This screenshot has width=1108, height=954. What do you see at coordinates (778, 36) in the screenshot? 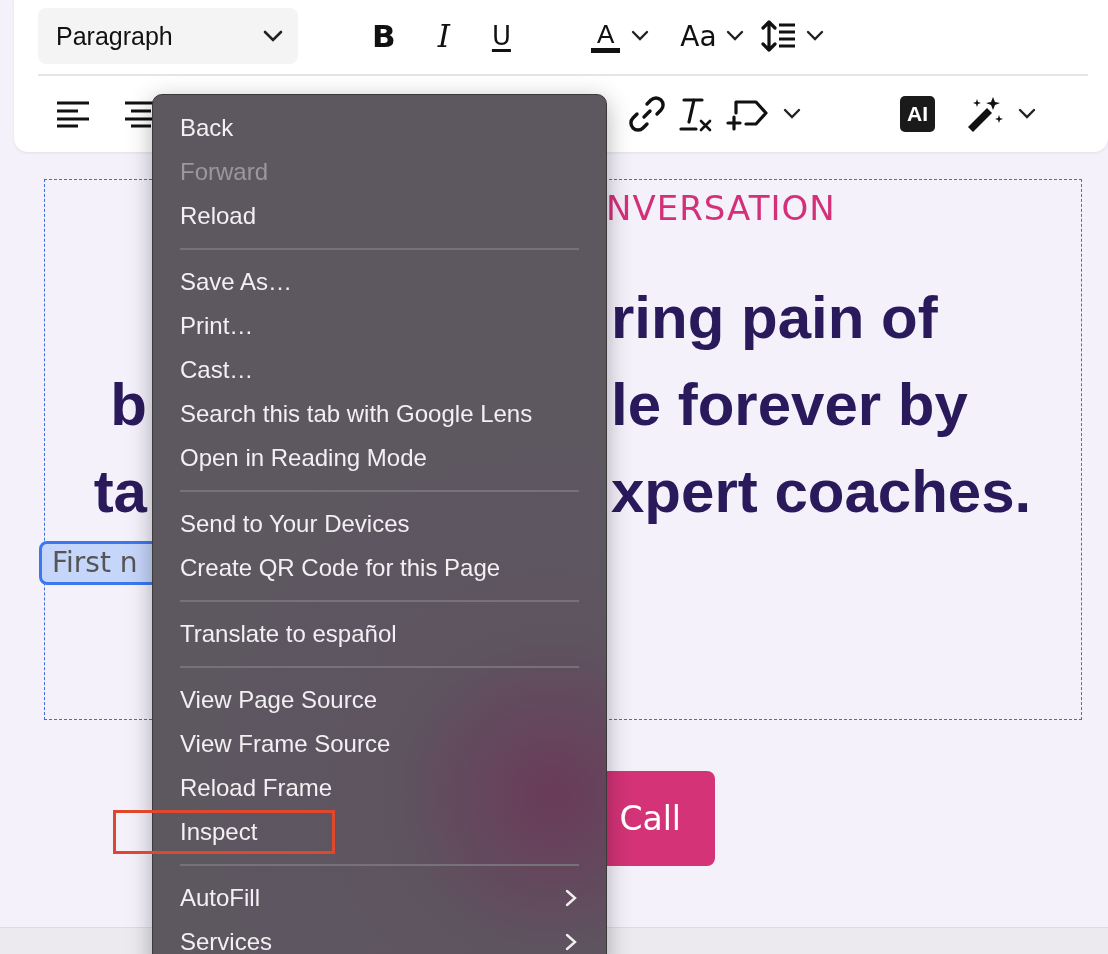
I see `line-height-icon` at bounding box center [778, 36].